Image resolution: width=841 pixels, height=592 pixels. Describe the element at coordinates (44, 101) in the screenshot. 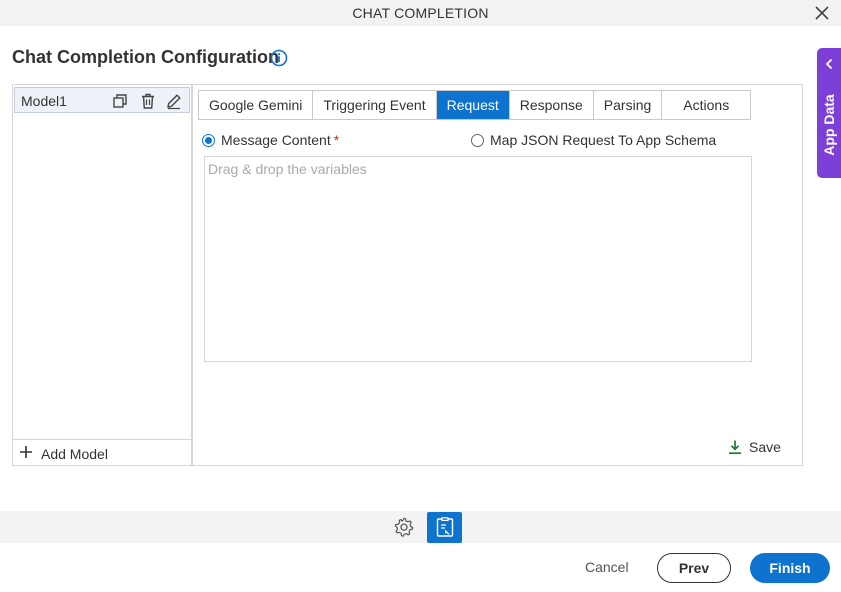

I see `model-name: Model1` at that location.